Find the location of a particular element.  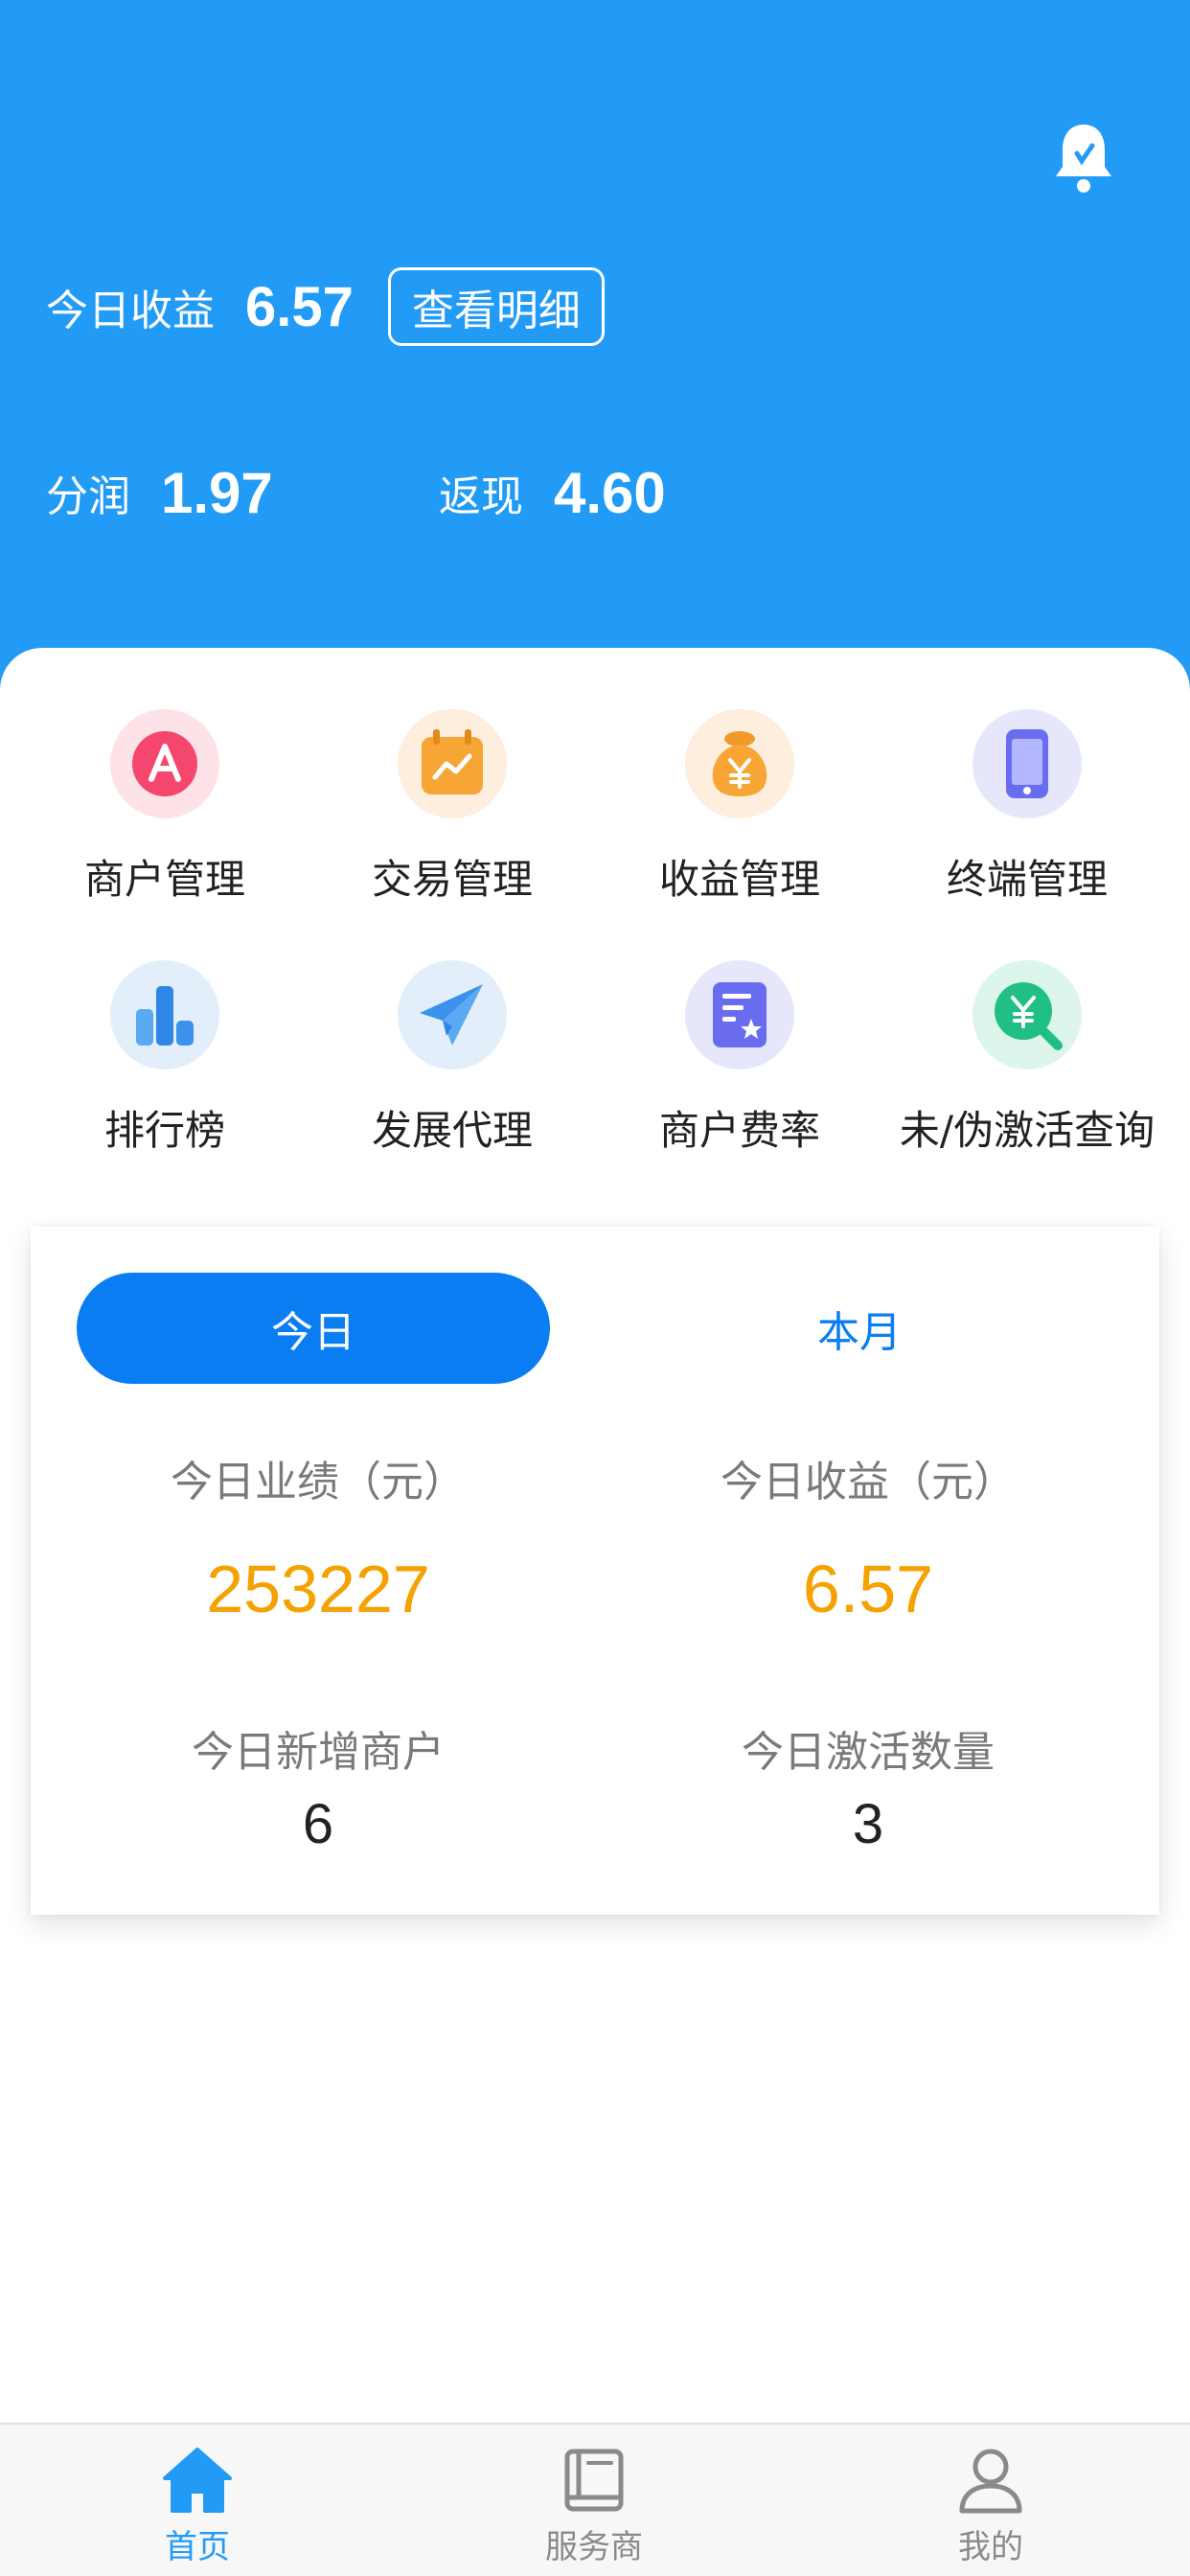

menu-item-merchant-rates: 商户费率 is located at coordinates (740, 1070).